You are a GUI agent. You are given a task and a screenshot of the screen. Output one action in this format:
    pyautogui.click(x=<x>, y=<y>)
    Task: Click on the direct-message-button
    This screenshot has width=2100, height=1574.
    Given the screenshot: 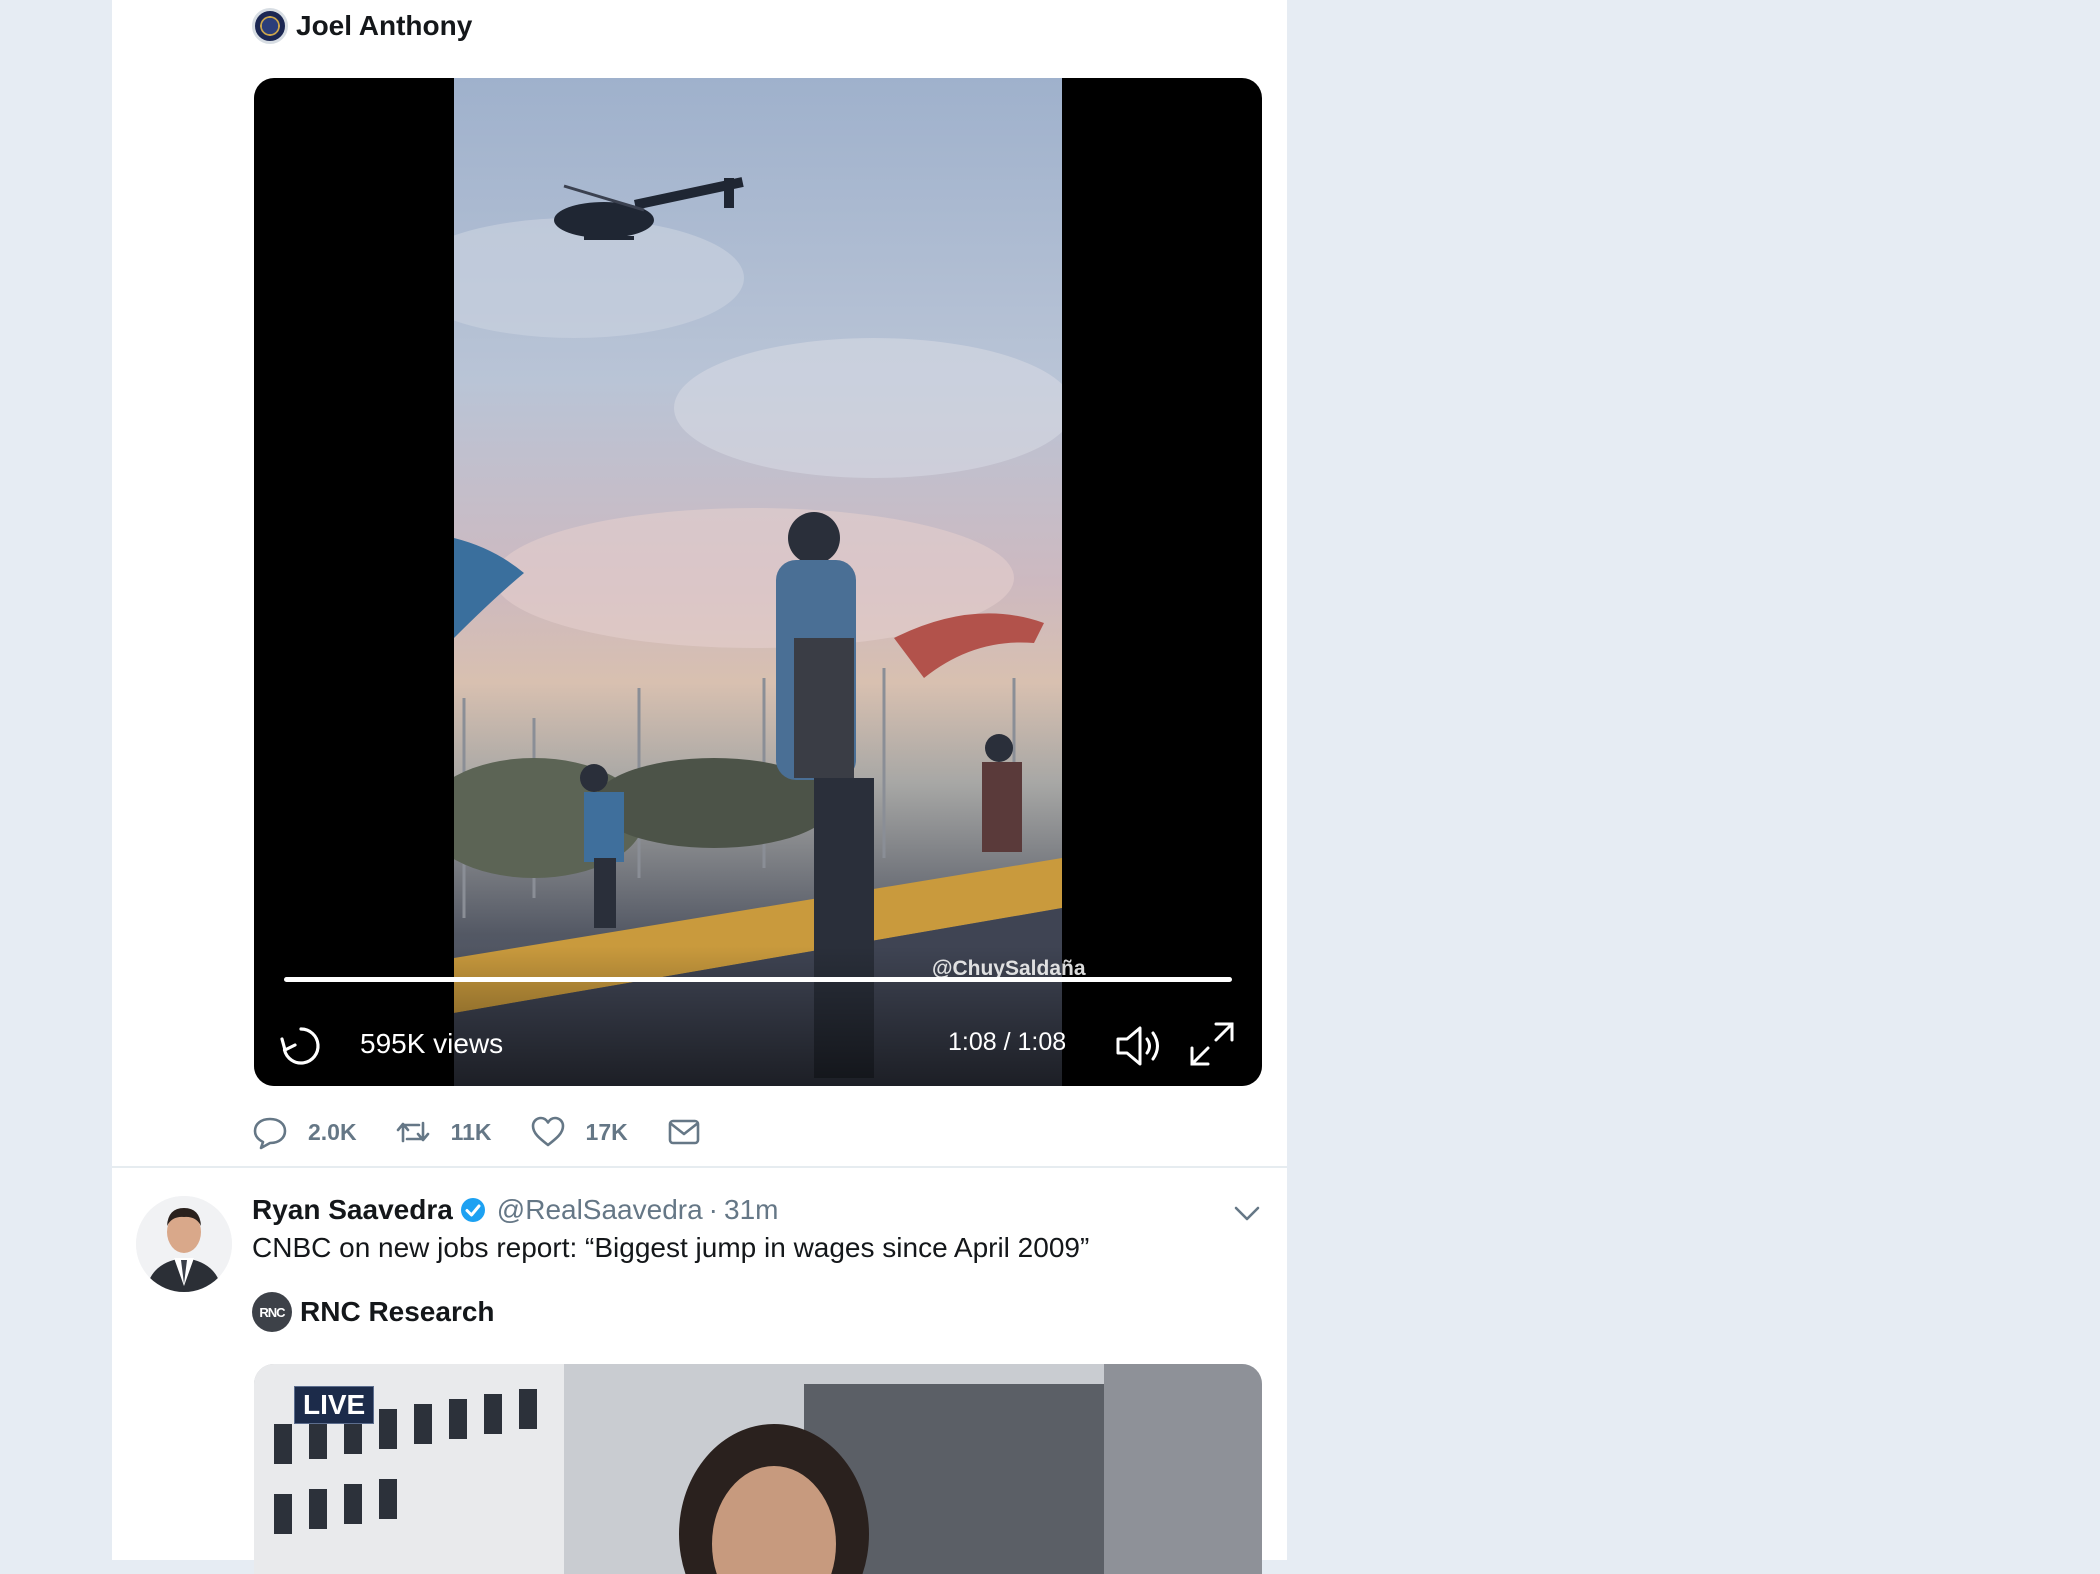 What is the action you would take?
    pyautogui.click(x=684, y=1132)
    